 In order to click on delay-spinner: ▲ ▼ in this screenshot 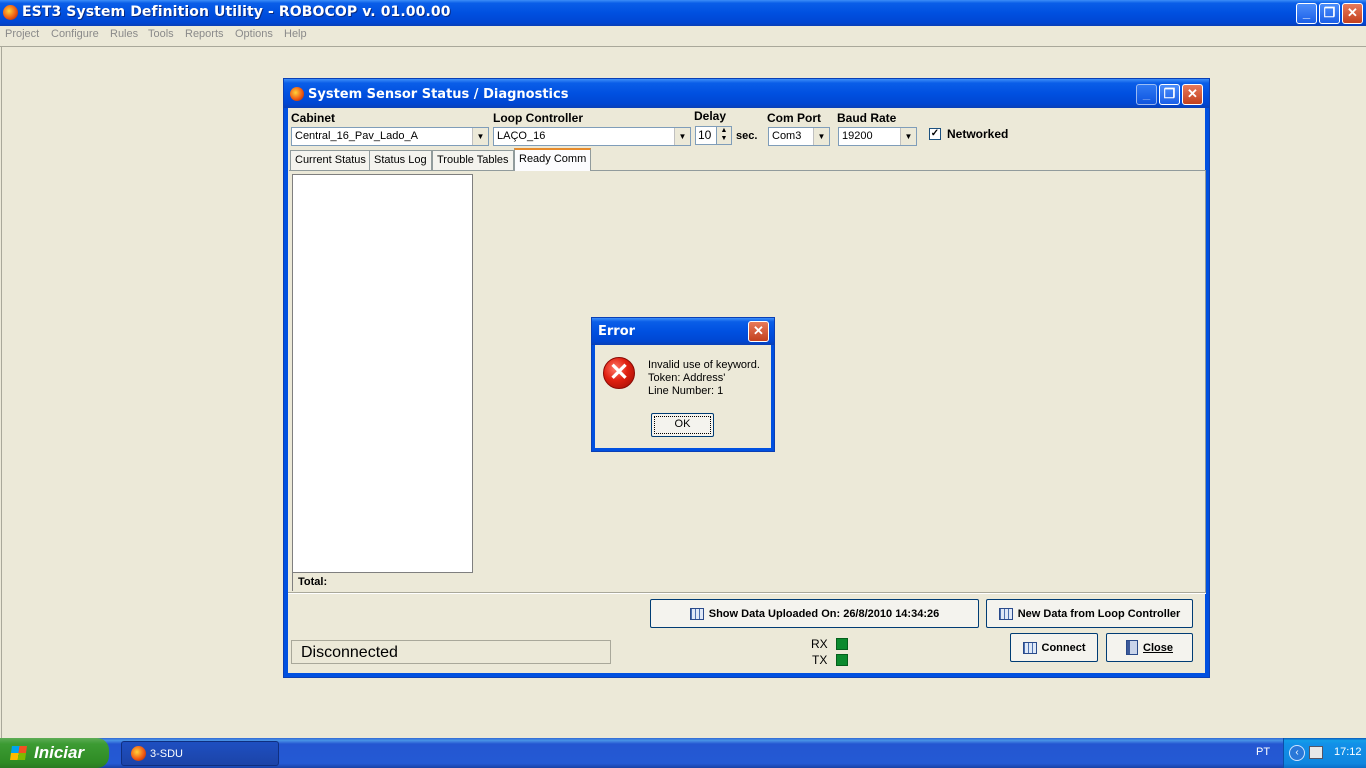, I will do `click(724, 135)`.